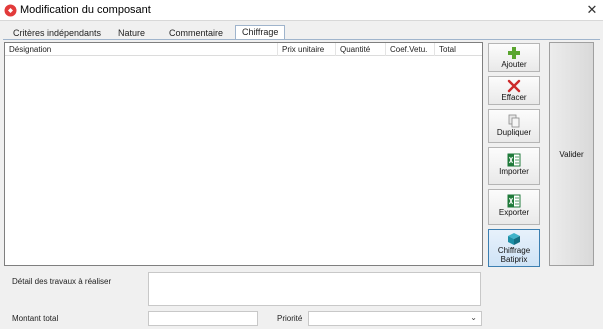 The image size is (603, 329). I want to click on add-icon, so click(514, 53).